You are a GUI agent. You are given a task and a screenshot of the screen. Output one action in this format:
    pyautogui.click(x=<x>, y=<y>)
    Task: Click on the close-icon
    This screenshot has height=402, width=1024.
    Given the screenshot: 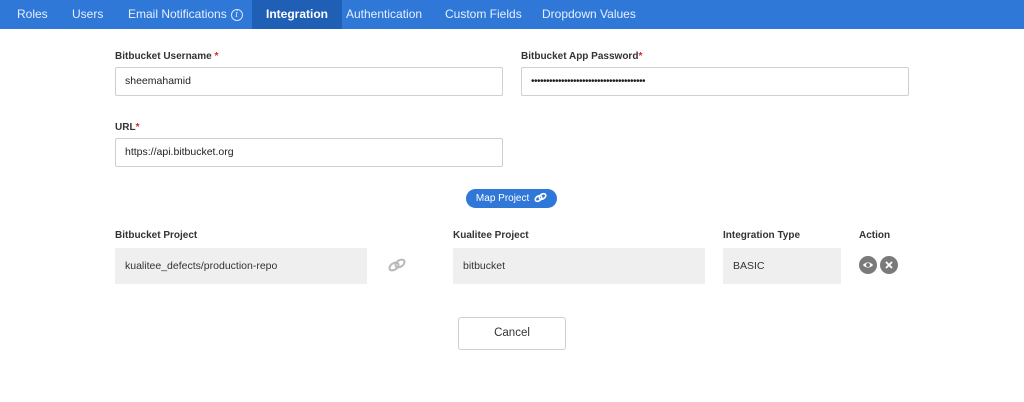 What is the action you would take?
    pyautogui.click(x=889, y=265)
    